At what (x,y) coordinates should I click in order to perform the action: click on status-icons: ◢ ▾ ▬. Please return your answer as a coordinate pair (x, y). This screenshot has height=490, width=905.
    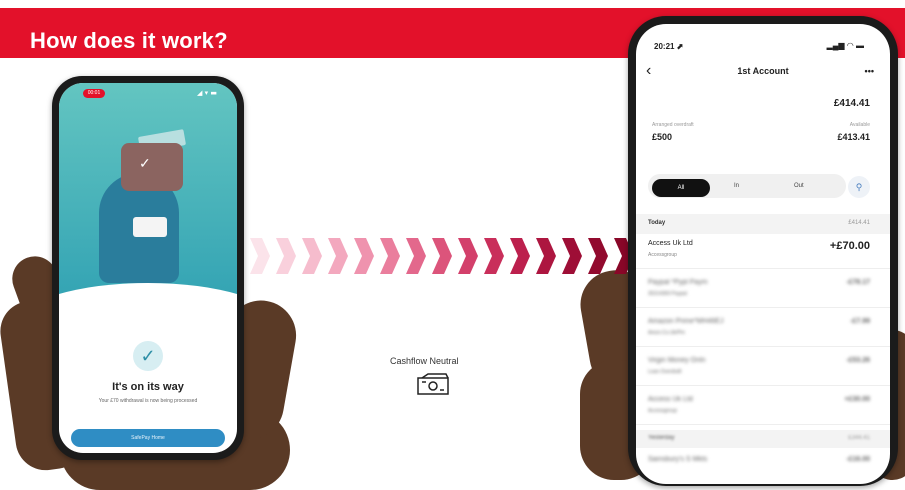
    Looking at the image, I should click on (207, 93).